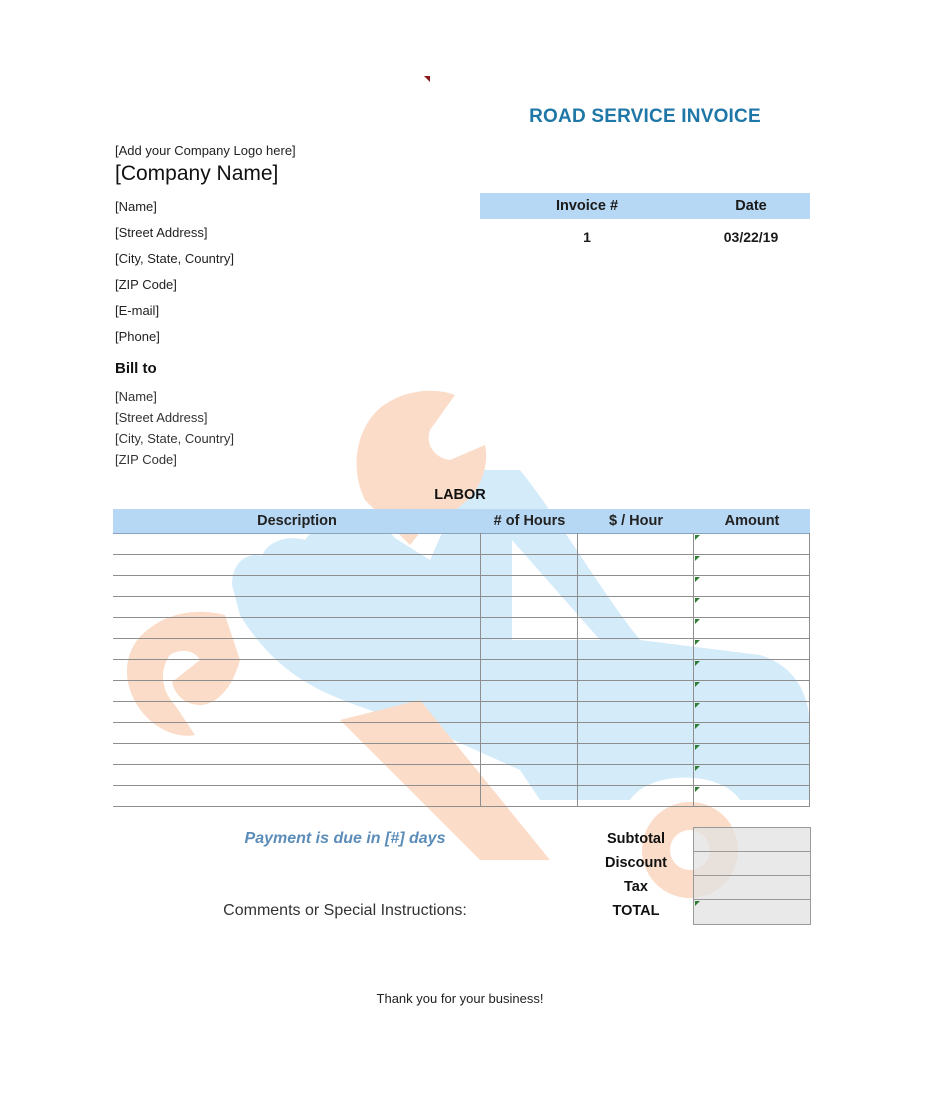 This screenshot has height=1117, width=933. I want to click on column-divider, so click(480, 669).